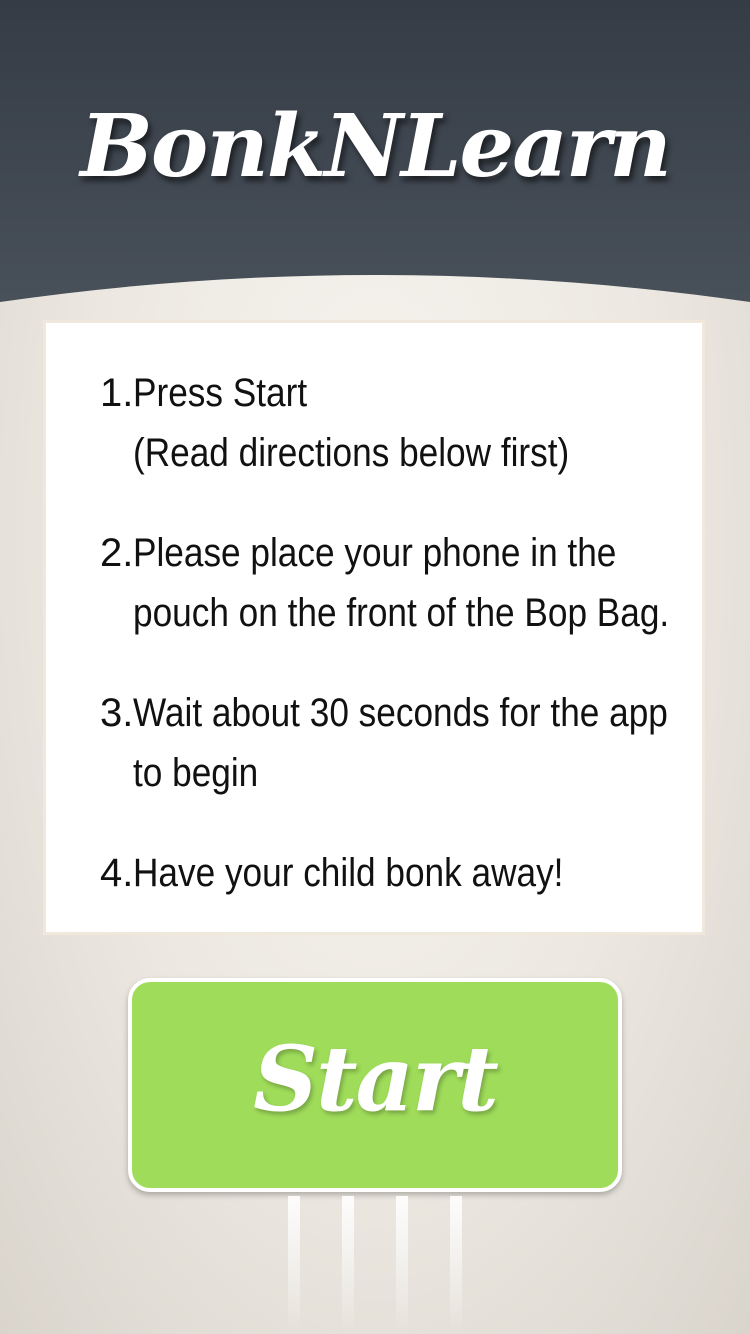 Image resolution: width=750 pixels, height=1334 pixels. What do you see at coordinates (117, 553) in the screenshot?
I see `step-number: 2.` at bounding box center [117, 553].